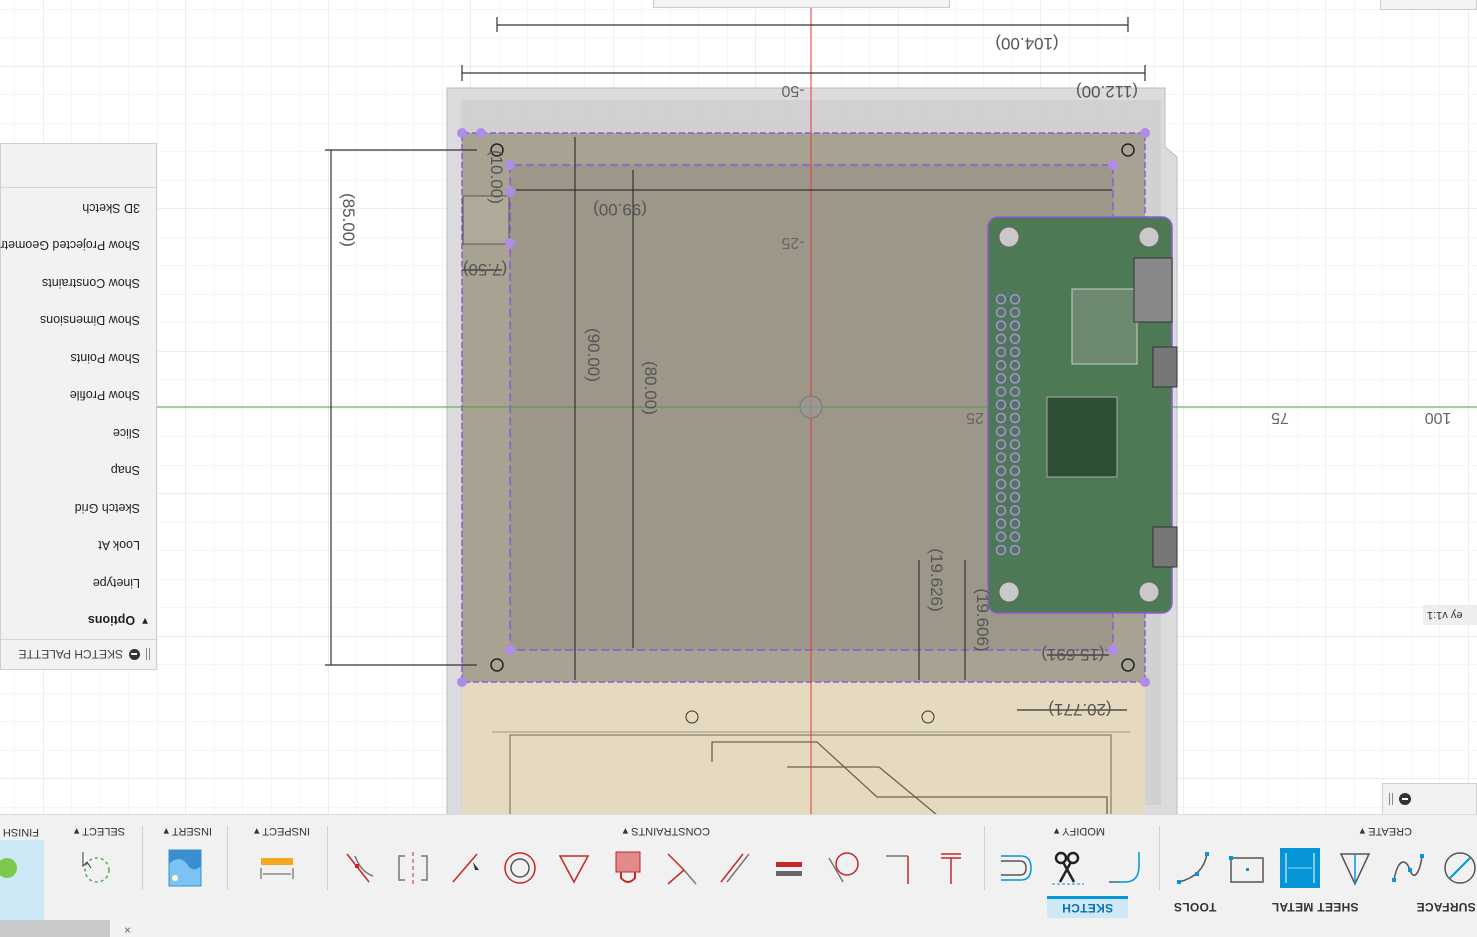 This screenshot has width=1477, height=937. Describe the element at coordinates (574, 868) in the screenshot. I see `triangle-icon` at that location.